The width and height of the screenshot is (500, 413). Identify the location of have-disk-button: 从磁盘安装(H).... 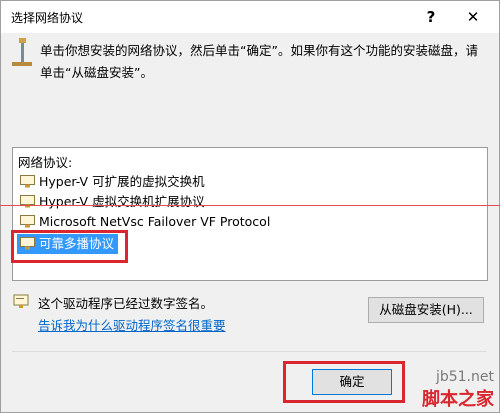
(426, 310).